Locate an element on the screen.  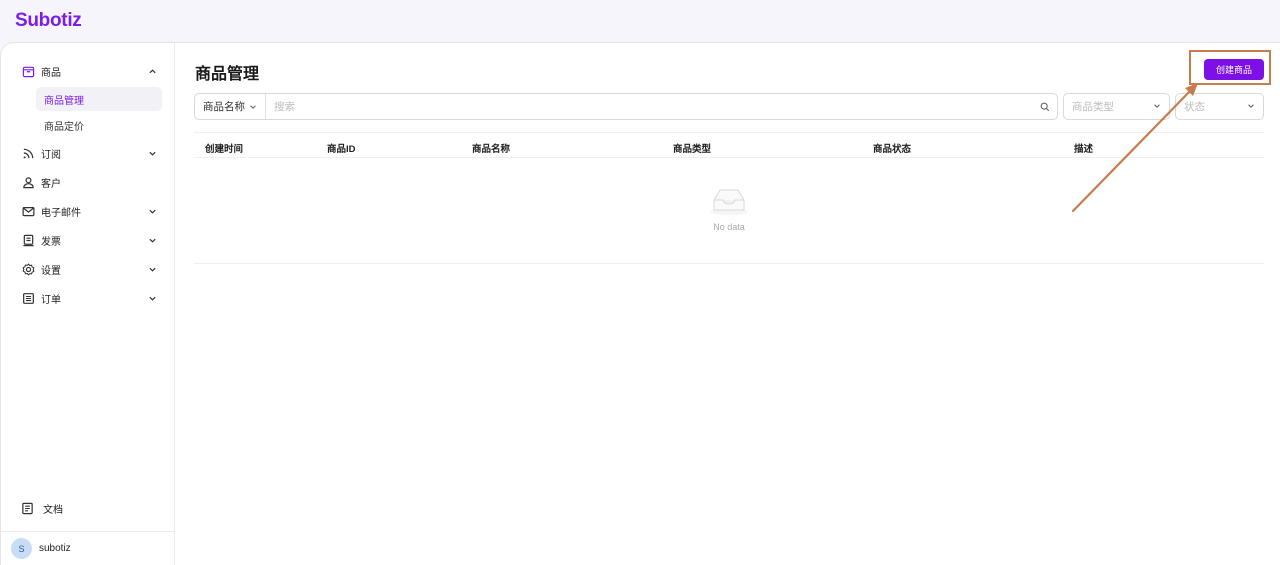
user-profile: S subotiz is located at coordinates (87, 548).